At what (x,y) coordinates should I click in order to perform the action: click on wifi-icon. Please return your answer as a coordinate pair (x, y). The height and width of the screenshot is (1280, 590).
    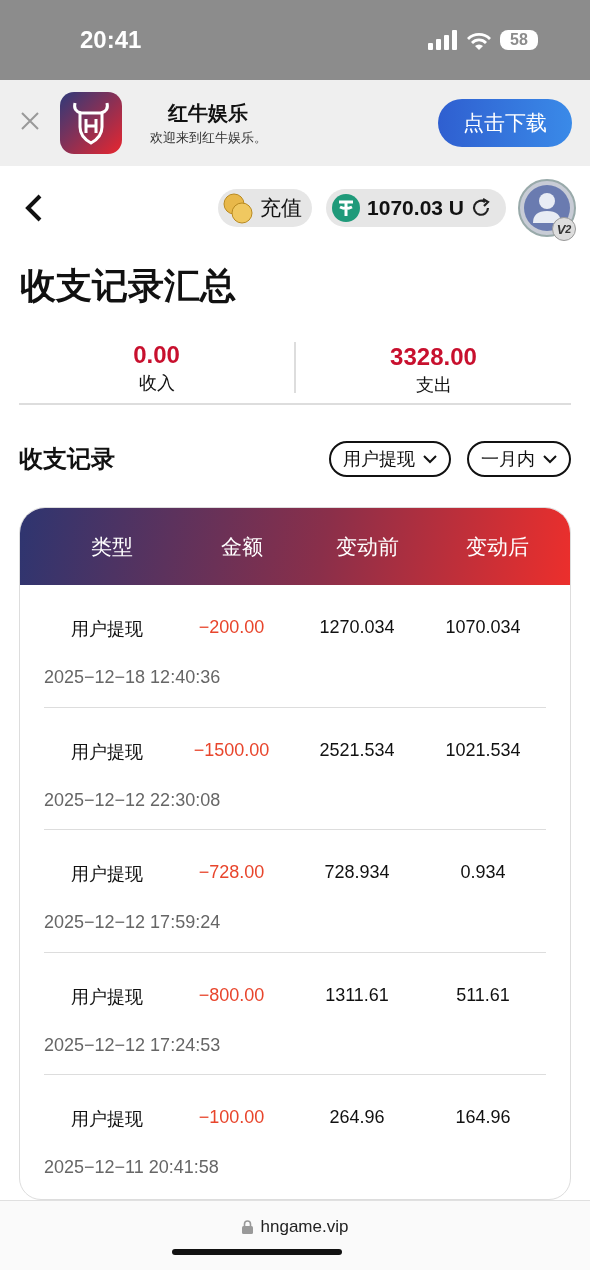
    Looking at the image, I should click on (479, 40).